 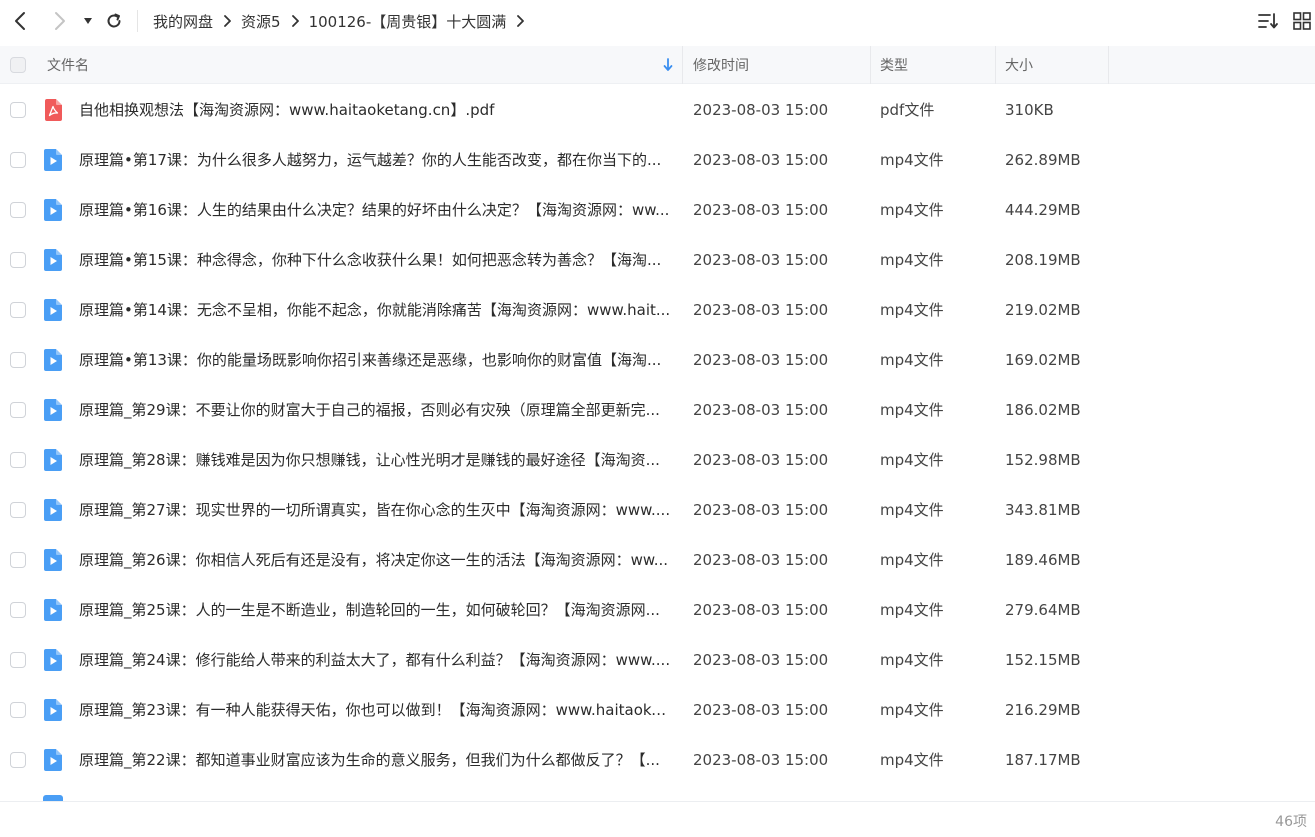 What do you see at coordinates (1291, 822) in the screenshot?
I see `item-count: 46项` at bounding box center [1291, 822].